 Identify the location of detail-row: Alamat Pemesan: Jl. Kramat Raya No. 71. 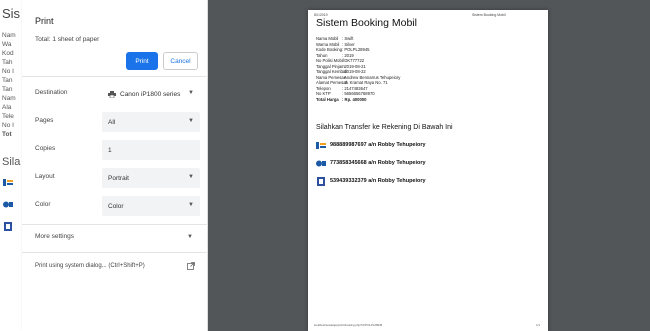
(352, 82).